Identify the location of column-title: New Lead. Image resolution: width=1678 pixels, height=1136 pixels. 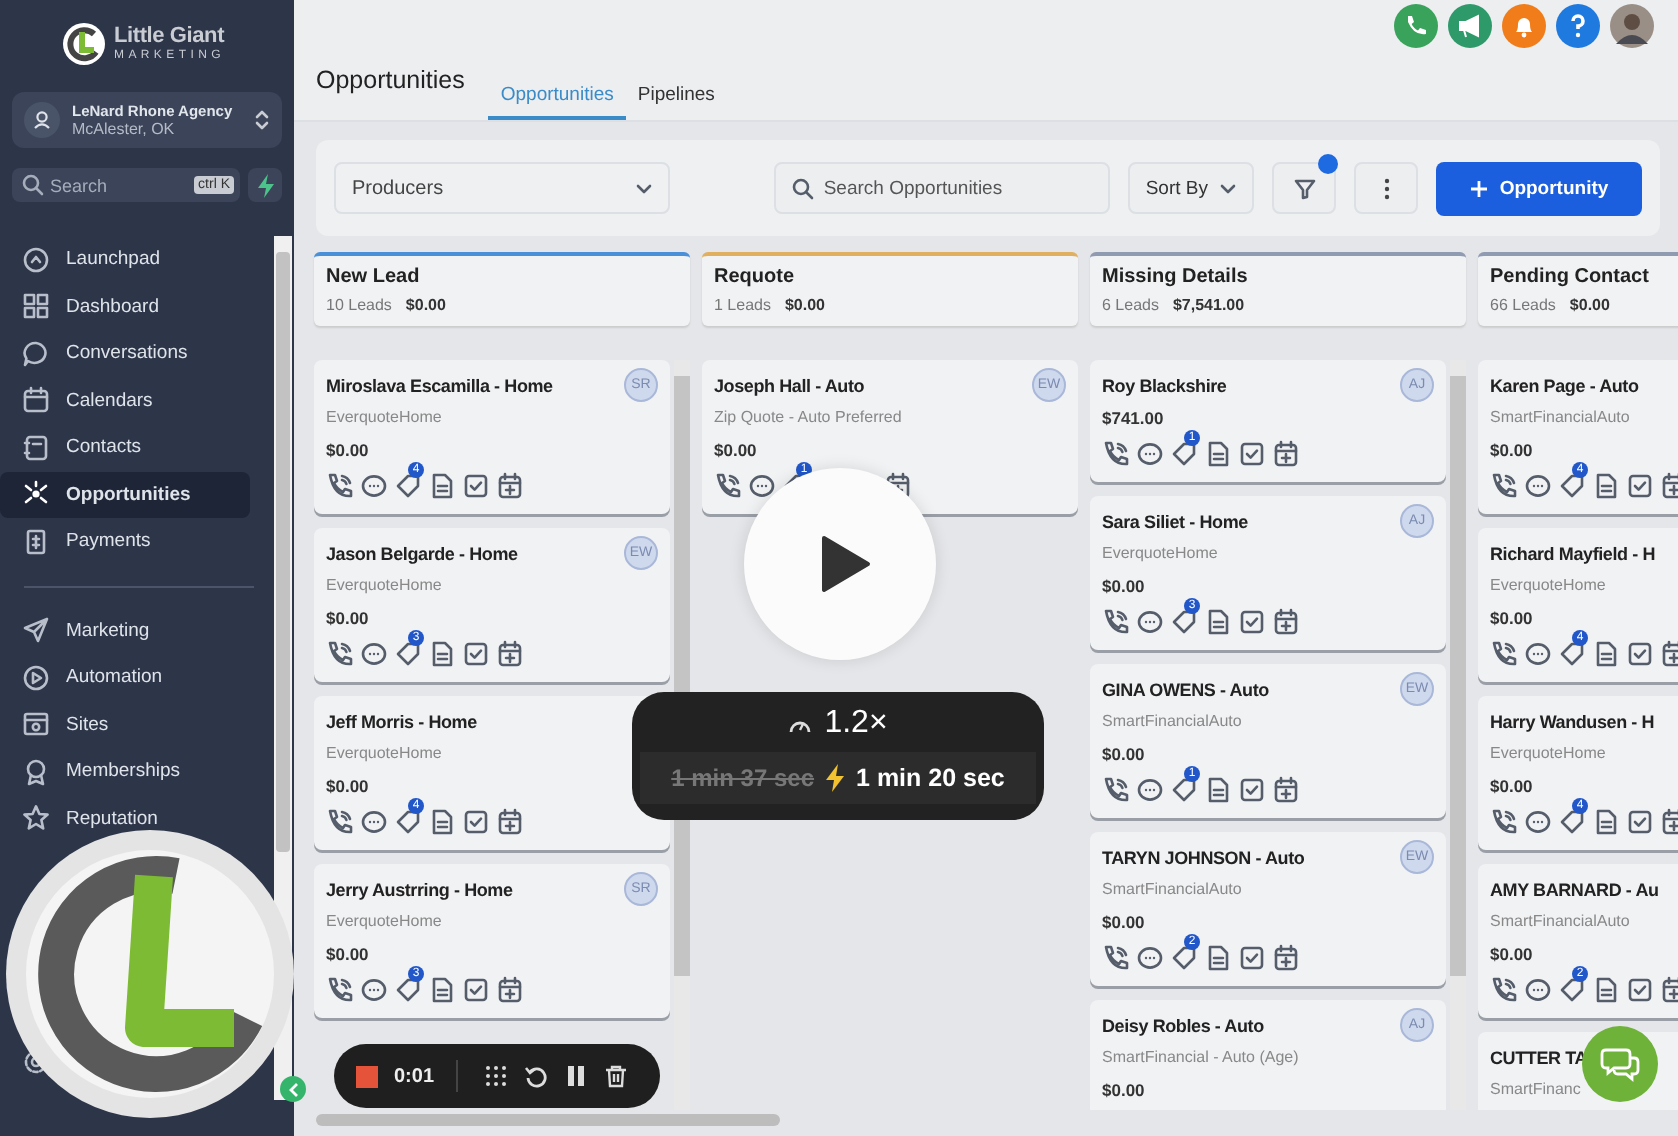
(374, 277).